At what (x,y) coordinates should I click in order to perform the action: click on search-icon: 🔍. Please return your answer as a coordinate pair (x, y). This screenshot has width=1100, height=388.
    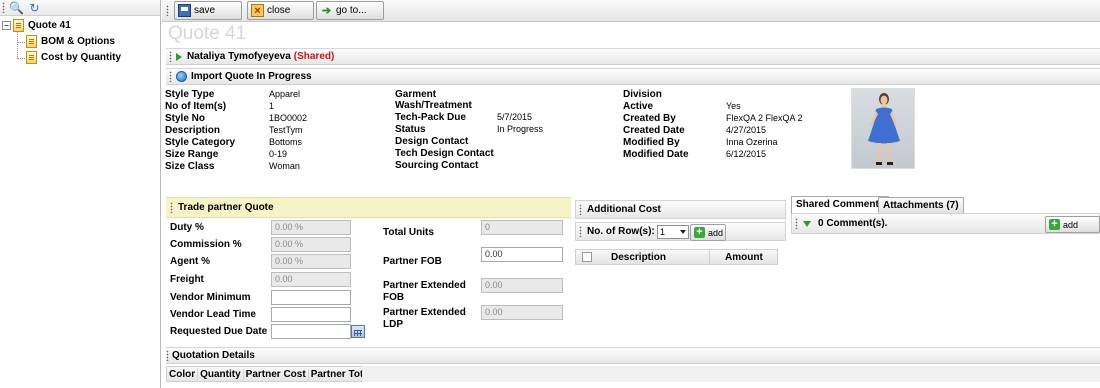
    Looking at the image, I should click on (16, 8).